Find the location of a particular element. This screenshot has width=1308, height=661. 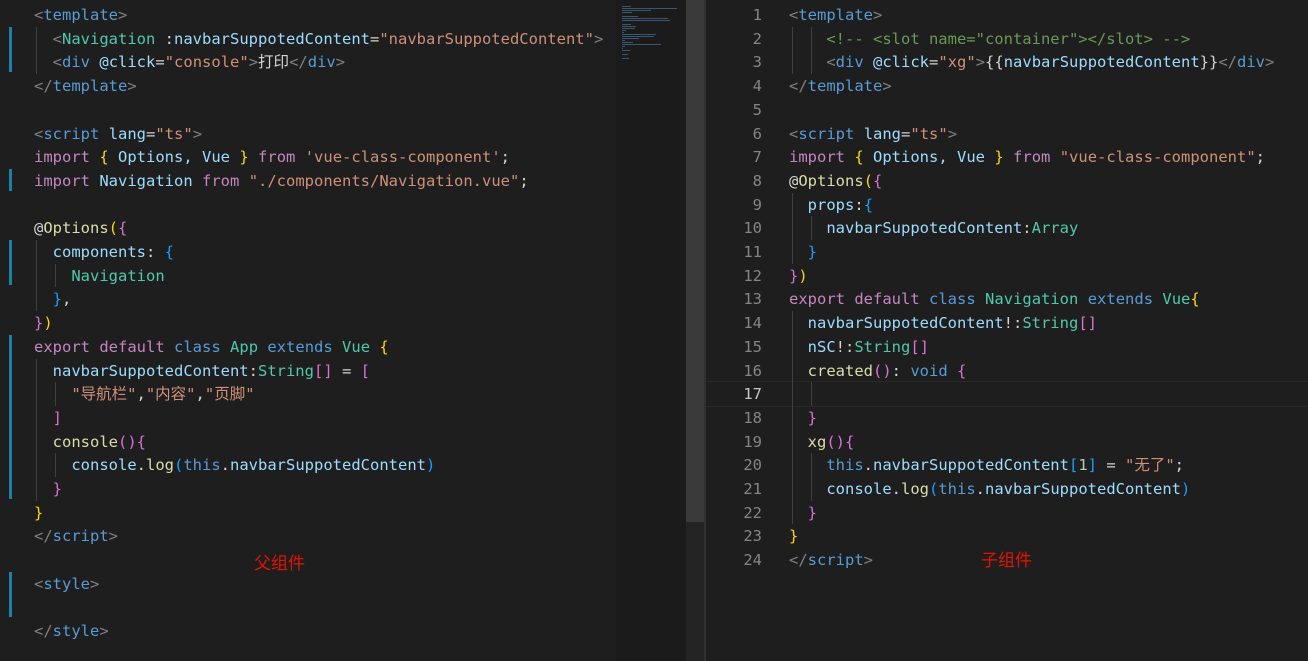

code-token: default is located at coordinates (887, 299).